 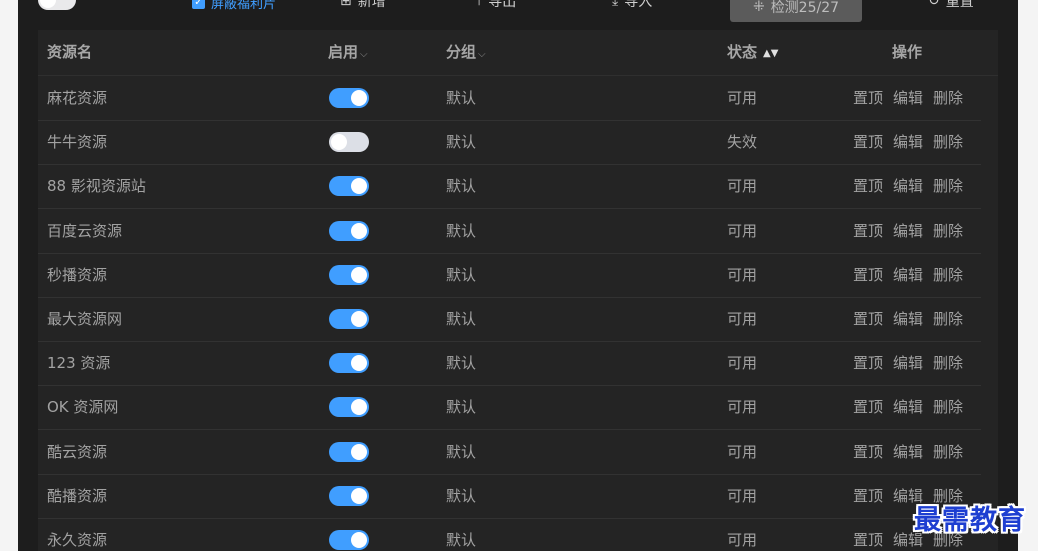 I want to click on header-enabled: 启用 ⌵, so click(x=348, y=52).